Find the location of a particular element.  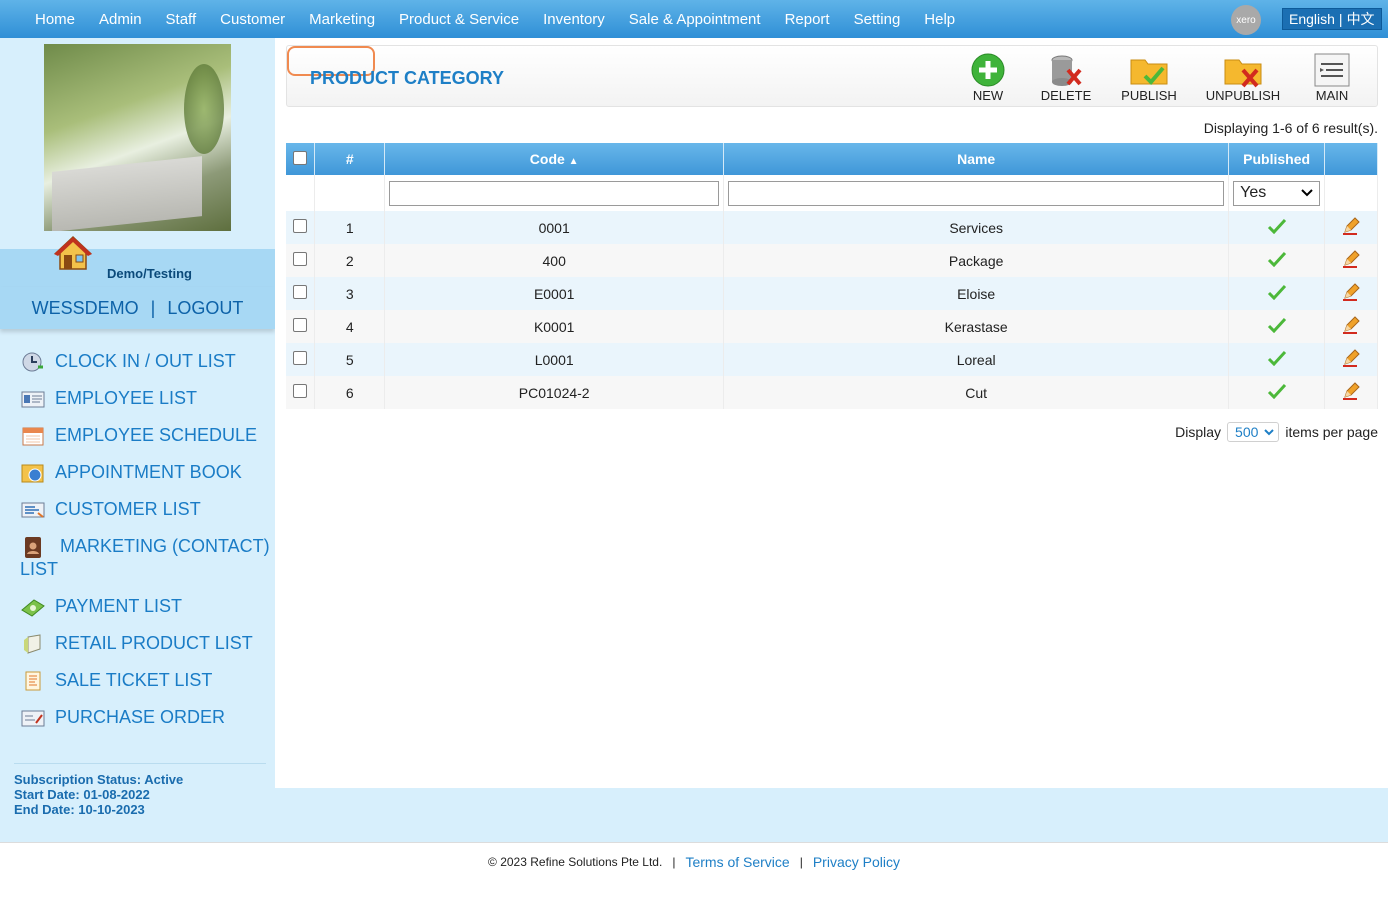

table-row: 5 L0001 Loreal is located at coordinates (832, 359).